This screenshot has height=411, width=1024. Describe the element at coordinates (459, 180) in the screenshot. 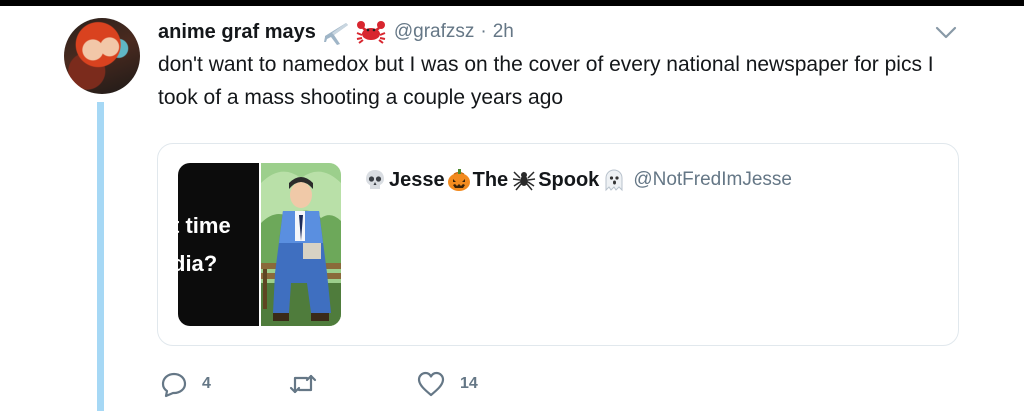

I see `pumpkin-icon` at that location.